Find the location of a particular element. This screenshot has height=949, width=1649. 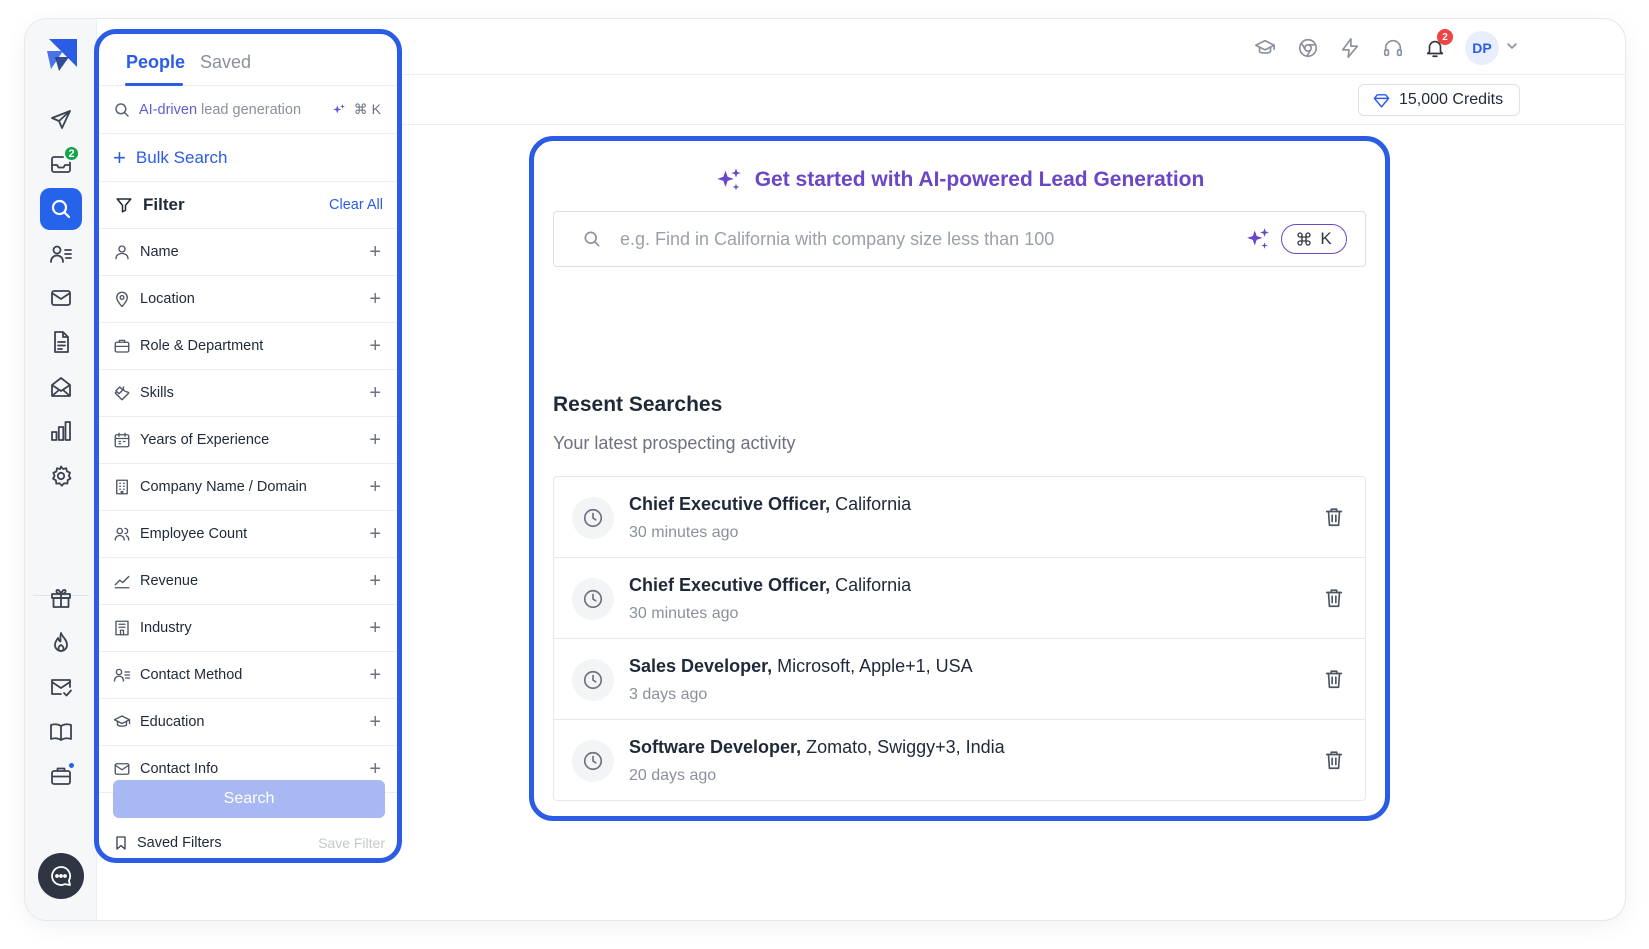

credits-button: 15,000 Credits is located at coordinates (1439, 100).